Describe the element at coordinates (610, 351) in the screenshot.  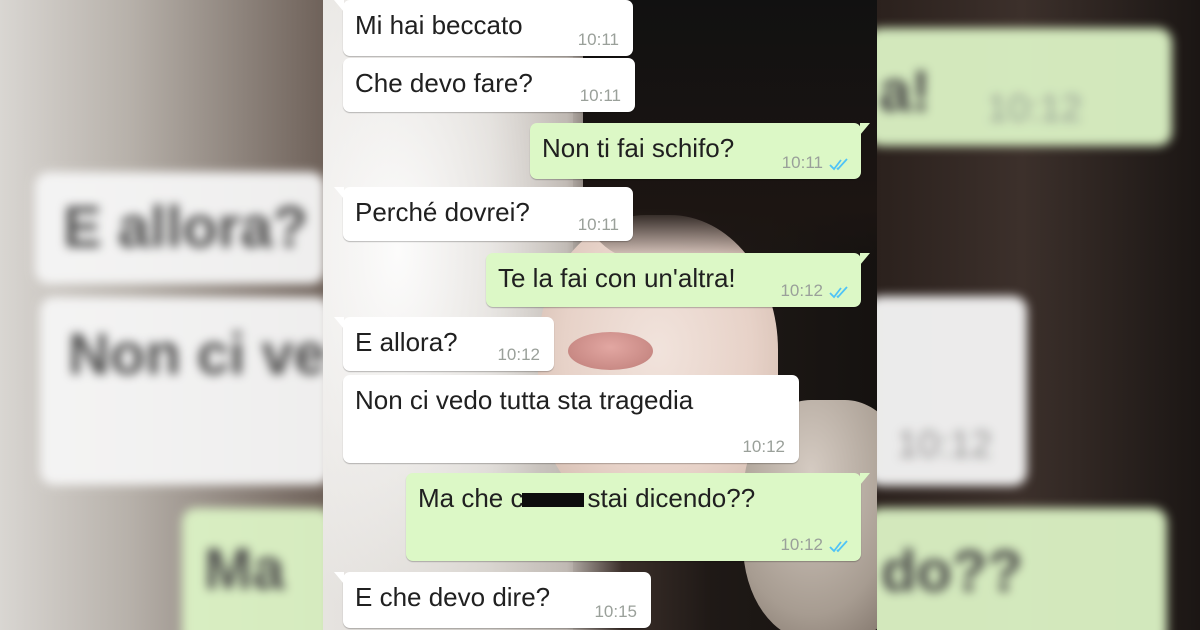
I see `background-photo-lips` at that location.